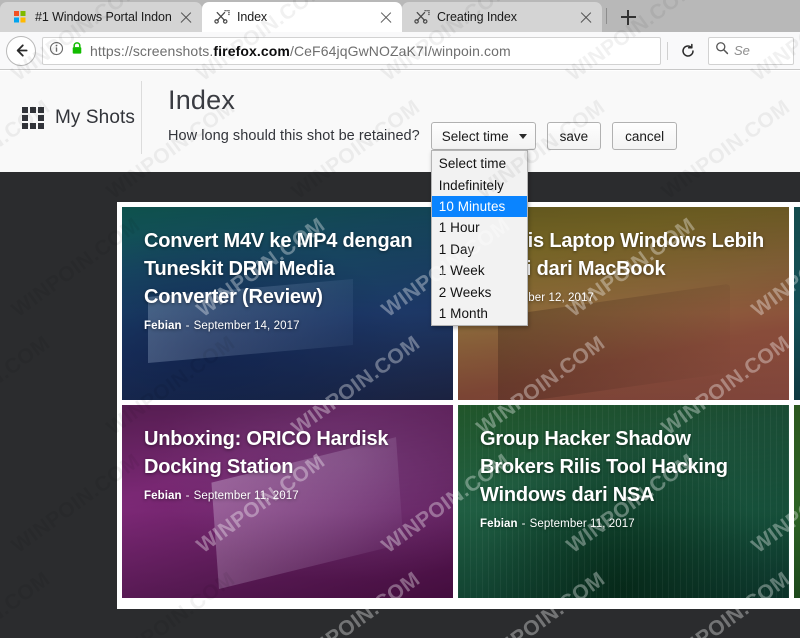 This screenshot has height=638, width=800. What do you see at coordinates (252, 16) in the screenshot?
I see `tab-title: Index` at bounding box center [252, 16].